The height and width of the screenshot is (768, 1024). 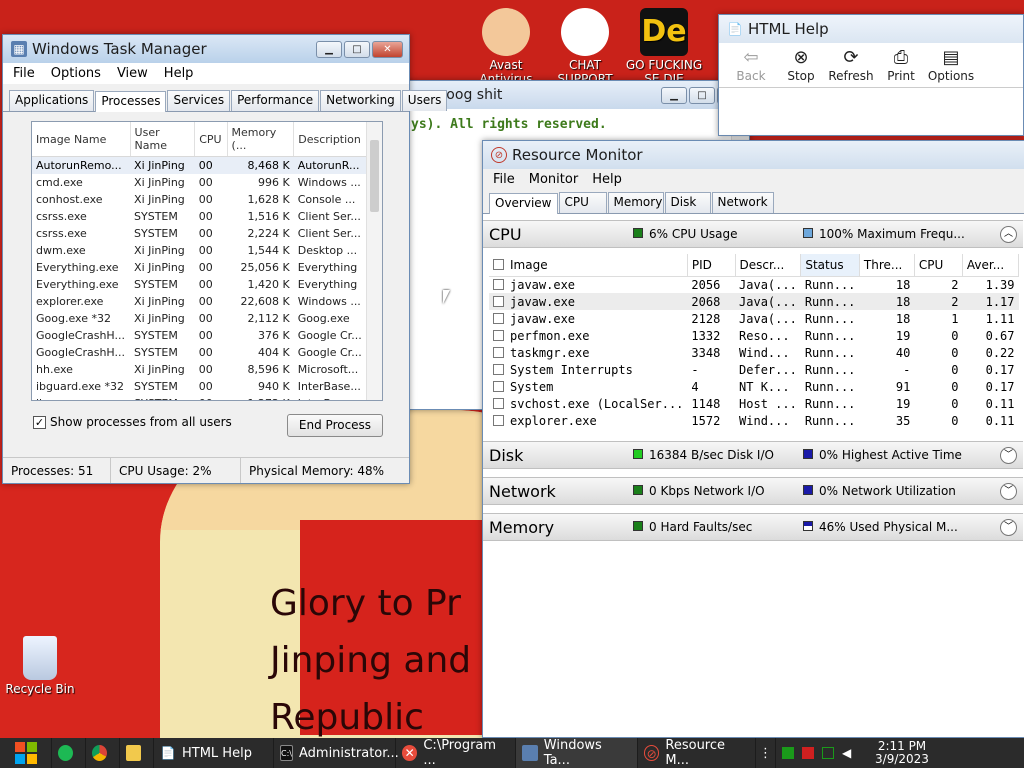 I want to click on column-user-name: User Name, so click(x=163, y=139).